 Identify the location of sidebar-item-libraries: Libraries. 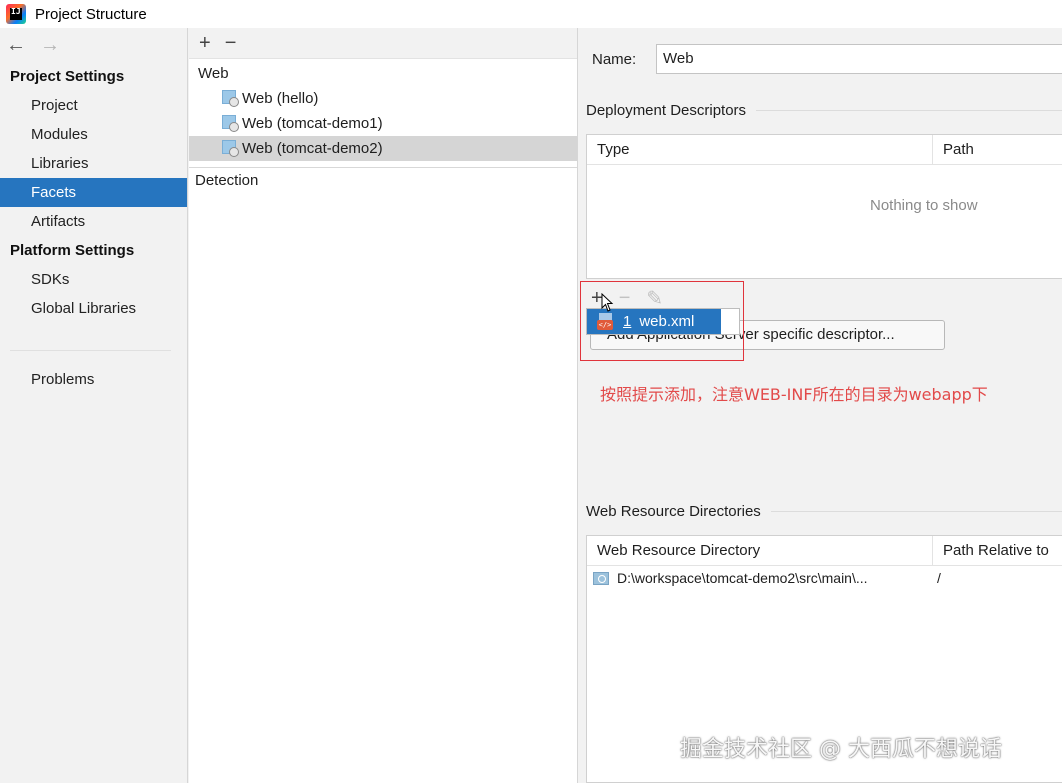
(93, 163).